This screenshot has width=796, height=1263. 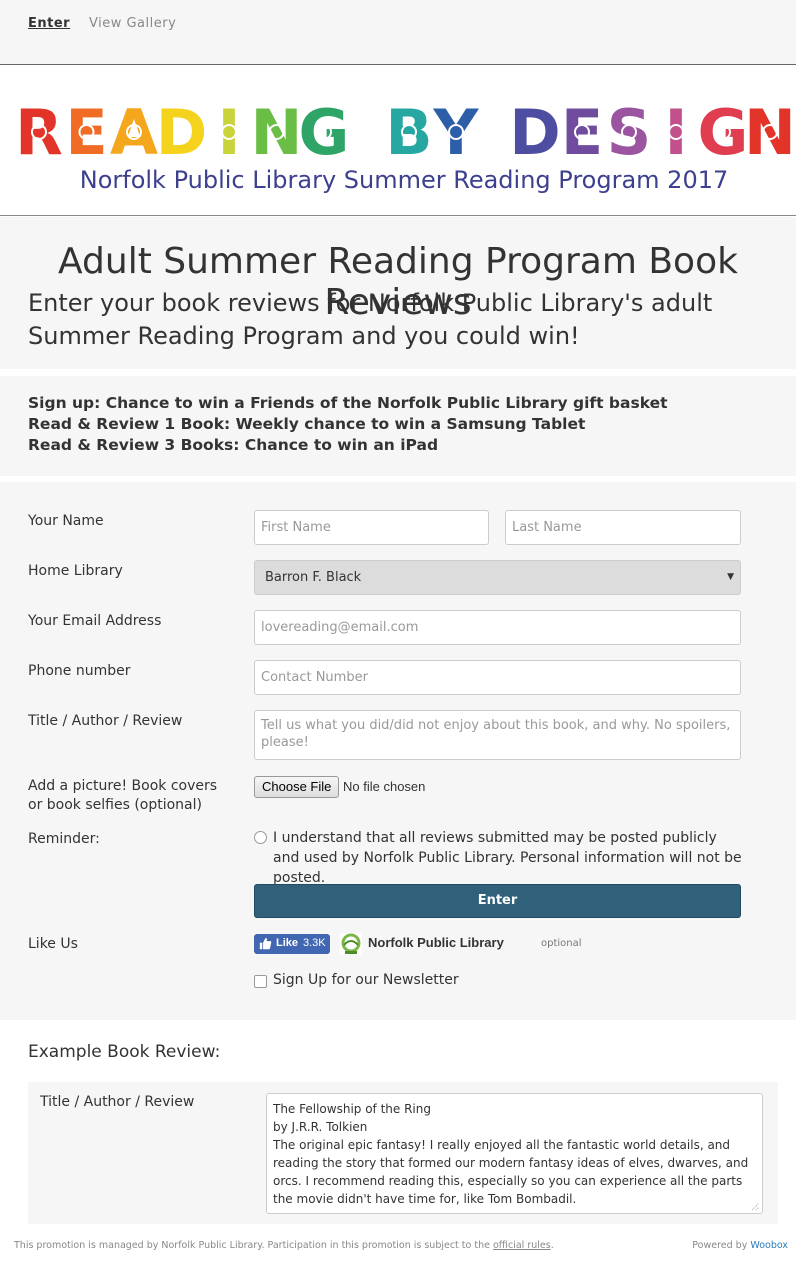 I want to click on dropdown-caret-icon: ▼, so click(x=730, y=577).